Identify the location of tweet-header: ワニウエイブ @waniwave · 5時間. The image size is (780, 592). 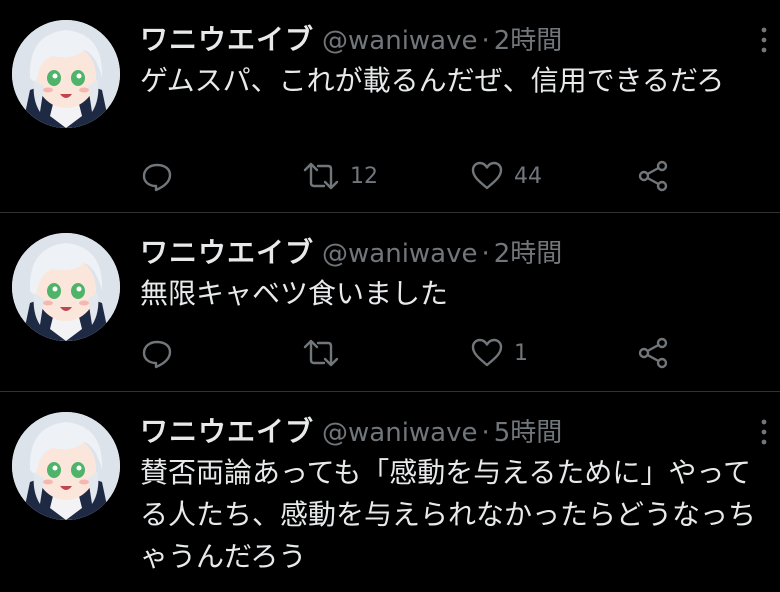
(351, 432).